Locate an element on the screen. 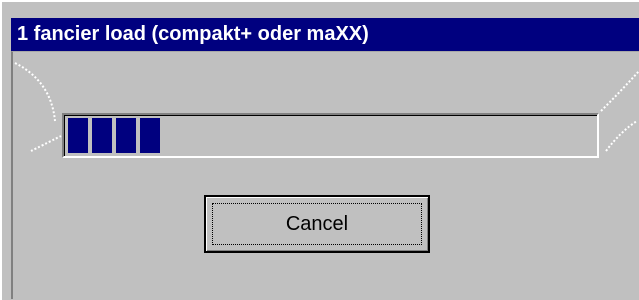  progress-bar is located at coordinates (330, 135).